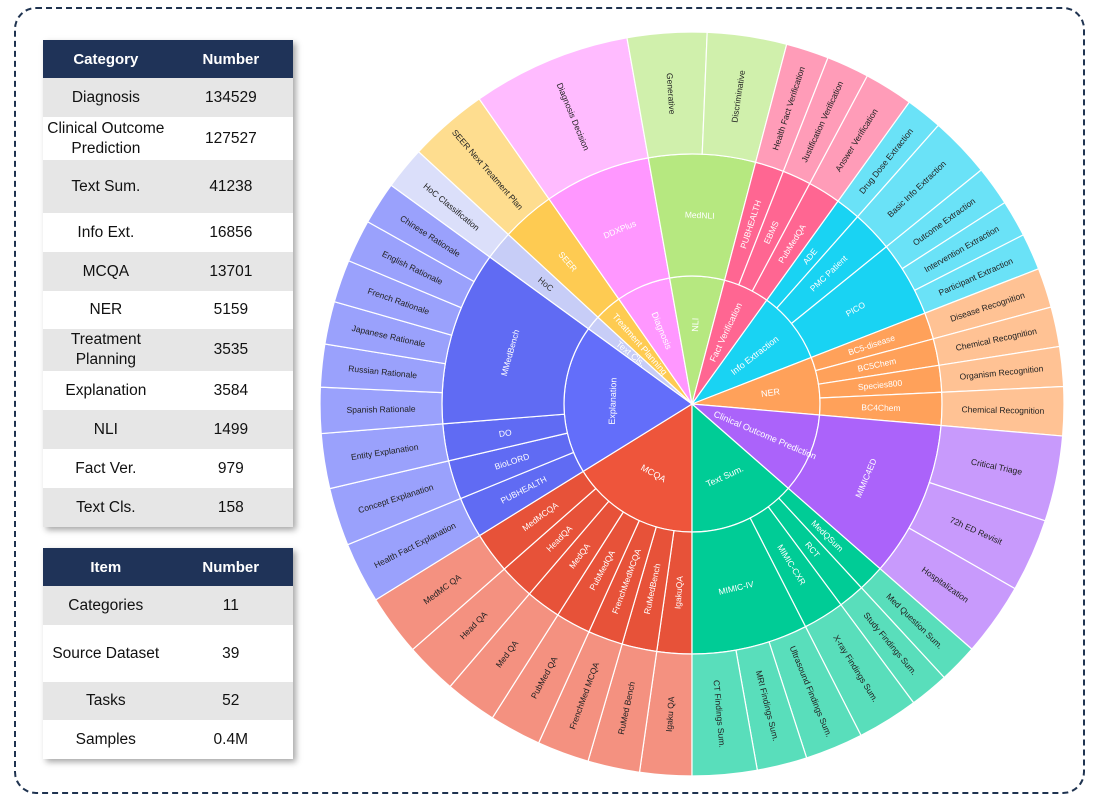 This screenshot has height=804, width=1103. I want to click on category-label: Explanation, so click(613, 400).